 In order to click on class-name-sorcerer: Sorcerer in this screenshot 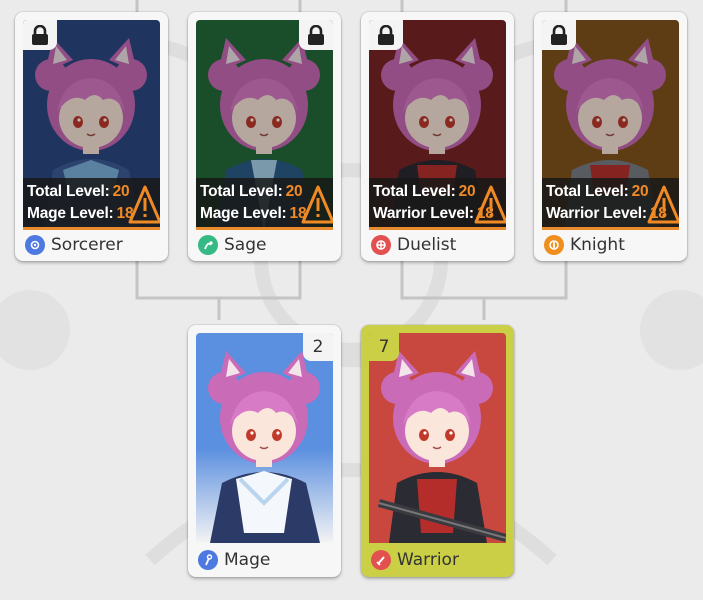, I will do `click(87, 245)`.